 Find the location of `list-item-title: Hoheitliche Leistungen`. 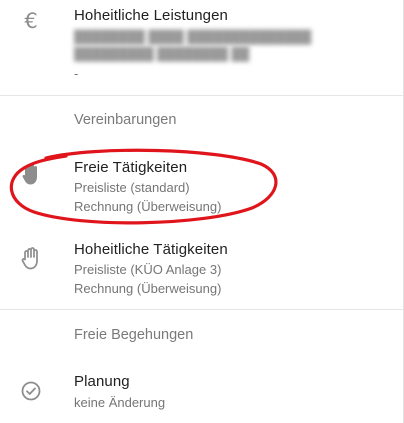

list-item-title: Hoheitliche Leistungen is located at coordinates (151, 15).